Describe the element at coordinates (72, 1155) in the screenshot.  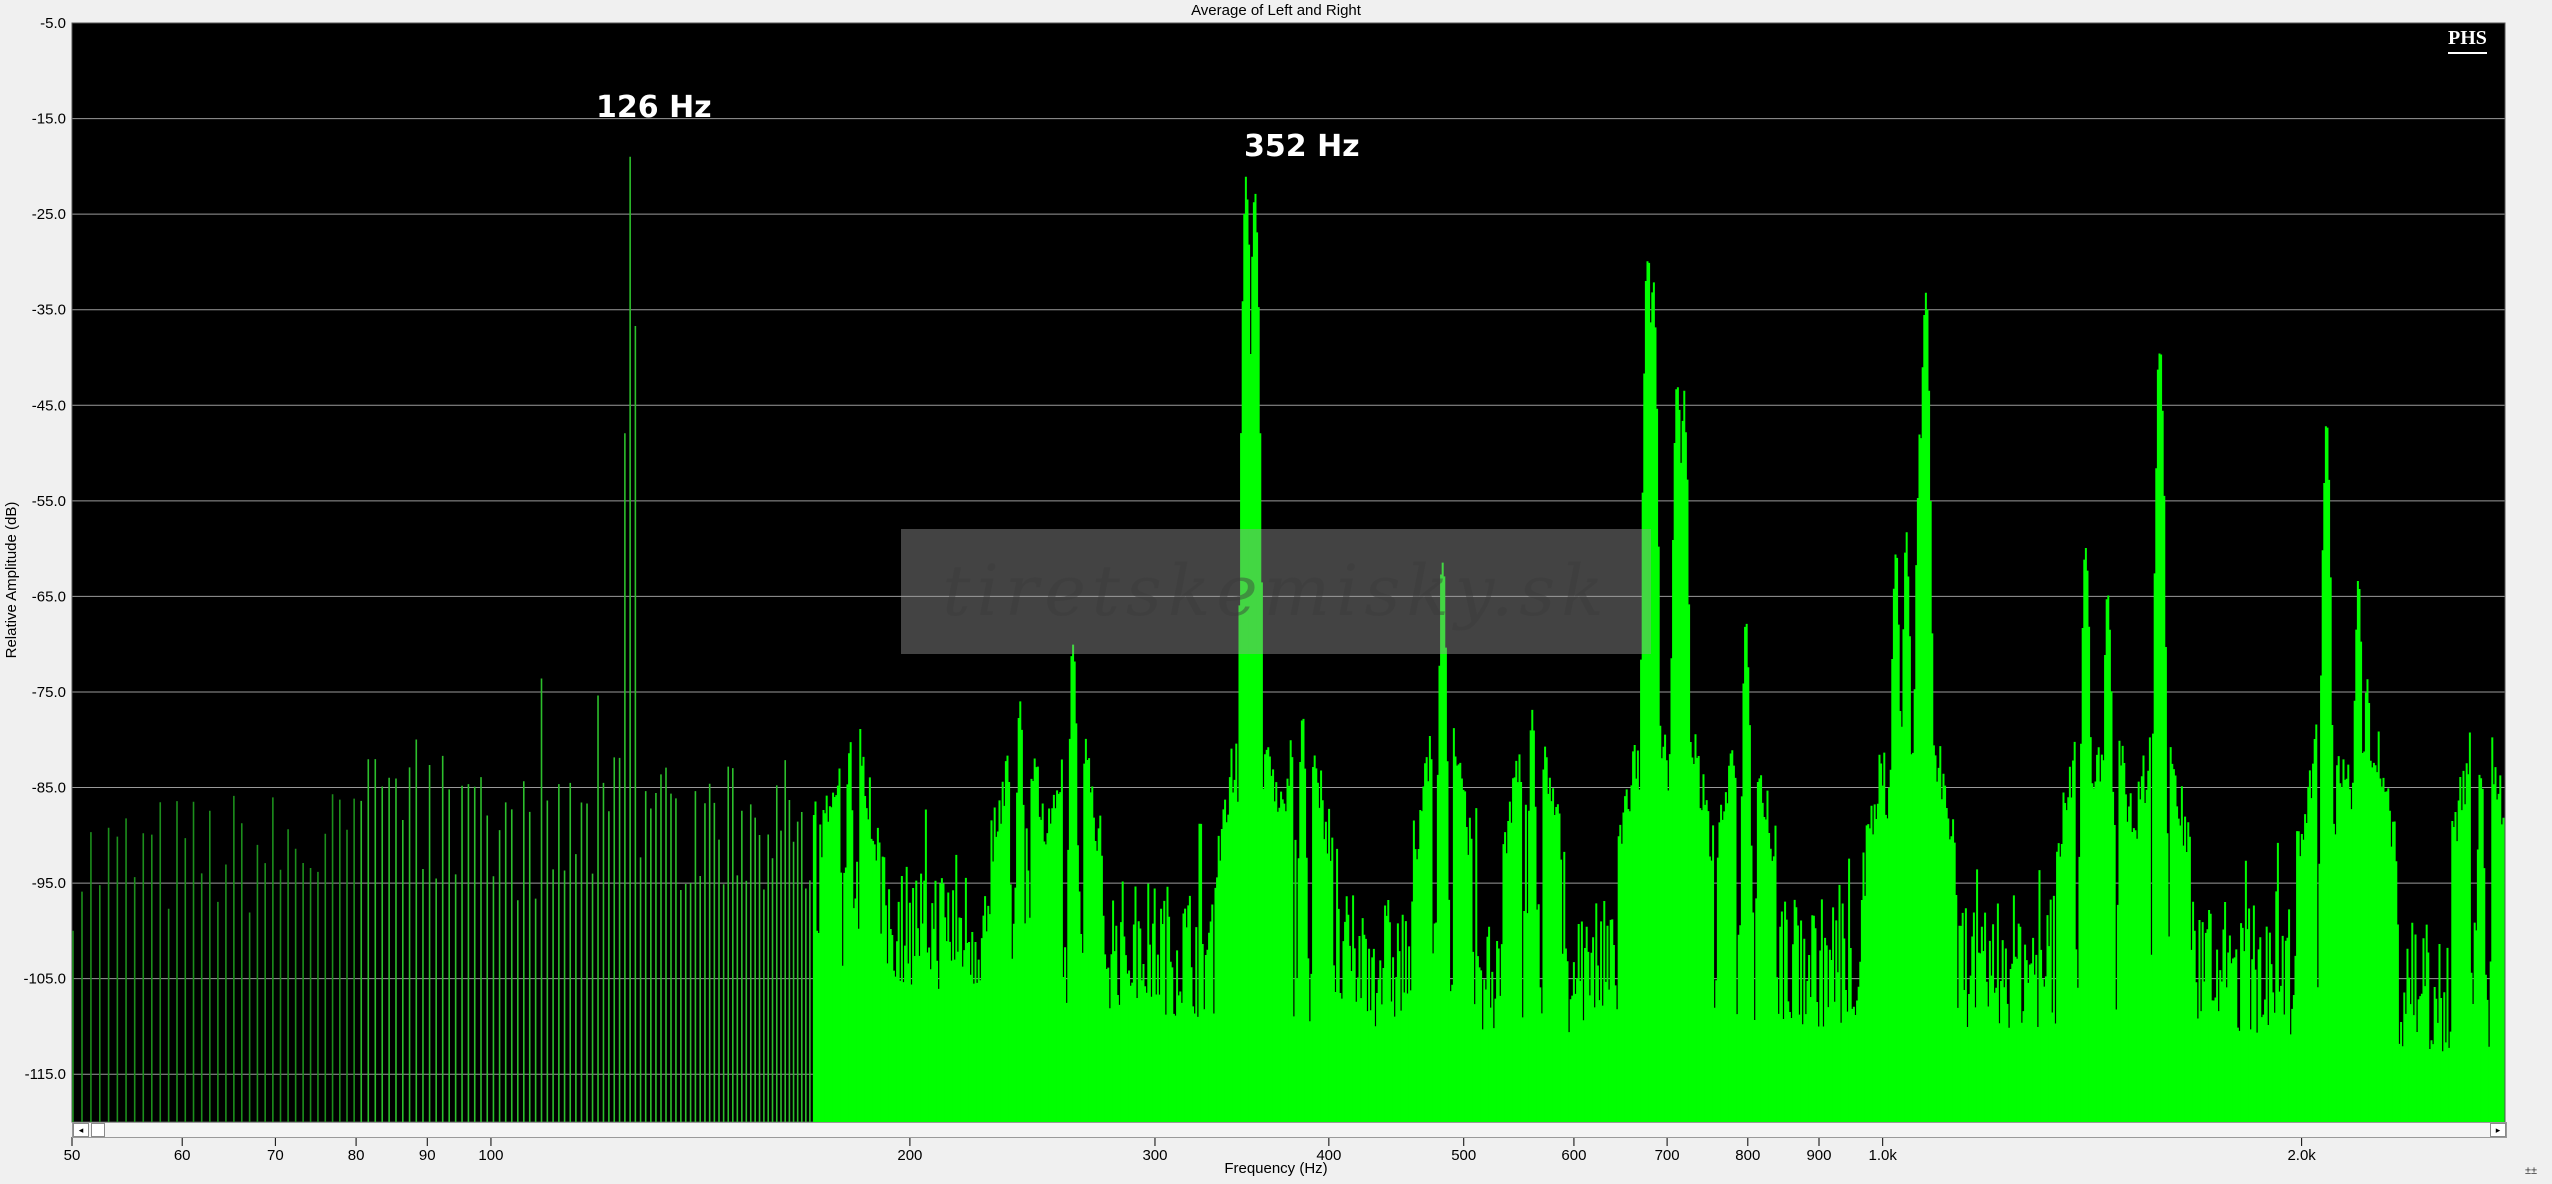
I see `x-tick-label: 50` at that location.